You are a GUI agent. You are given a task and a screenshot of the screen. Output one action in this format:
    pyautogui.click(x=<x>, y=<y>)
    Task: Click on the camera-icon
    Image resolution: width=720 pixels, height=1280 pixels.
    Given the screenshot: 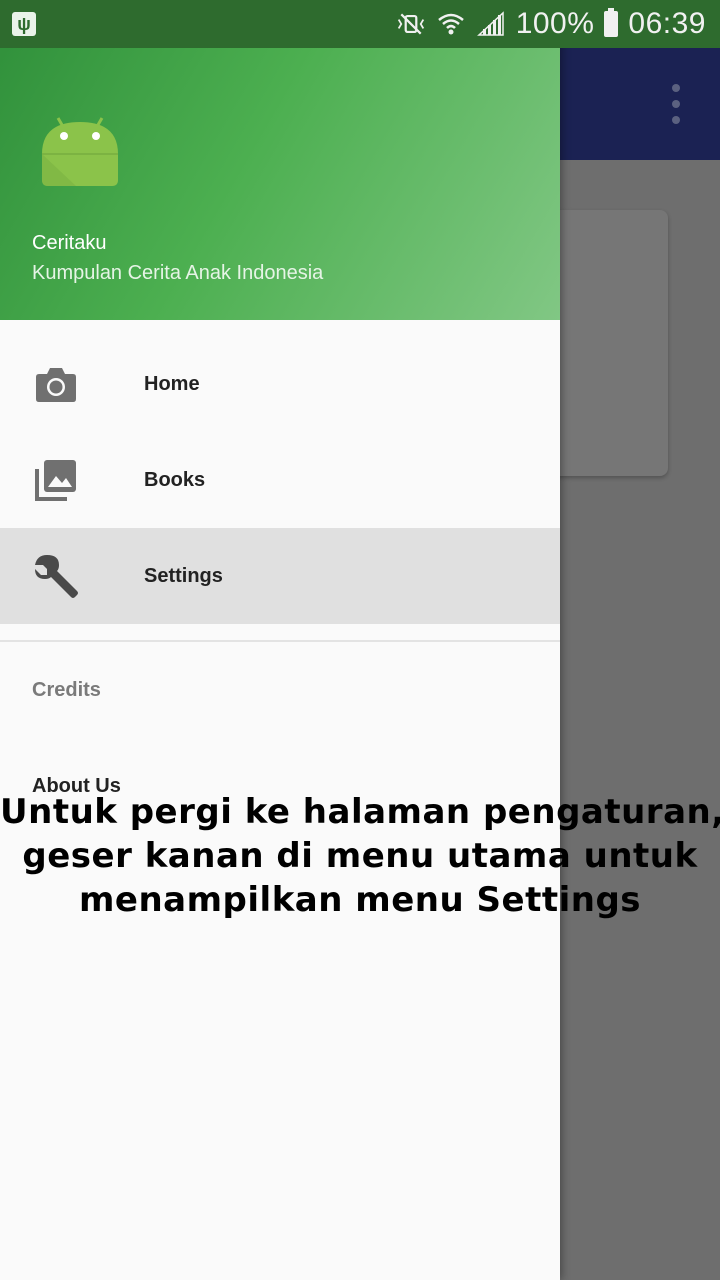 What is the action you would take?
    pyautogui.click(x=56, y=384)
    